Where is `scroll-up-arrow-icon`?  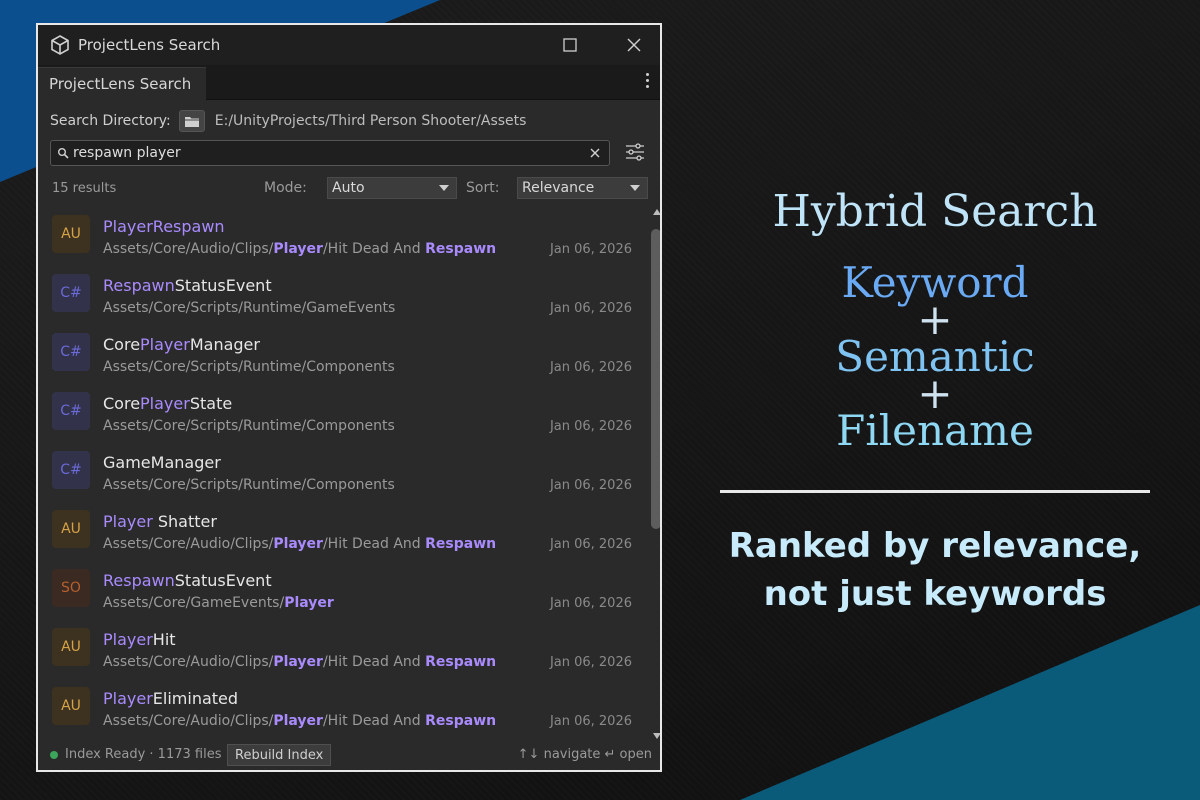
scroll-up-arrow-icon is located at coordinates (656, 212).